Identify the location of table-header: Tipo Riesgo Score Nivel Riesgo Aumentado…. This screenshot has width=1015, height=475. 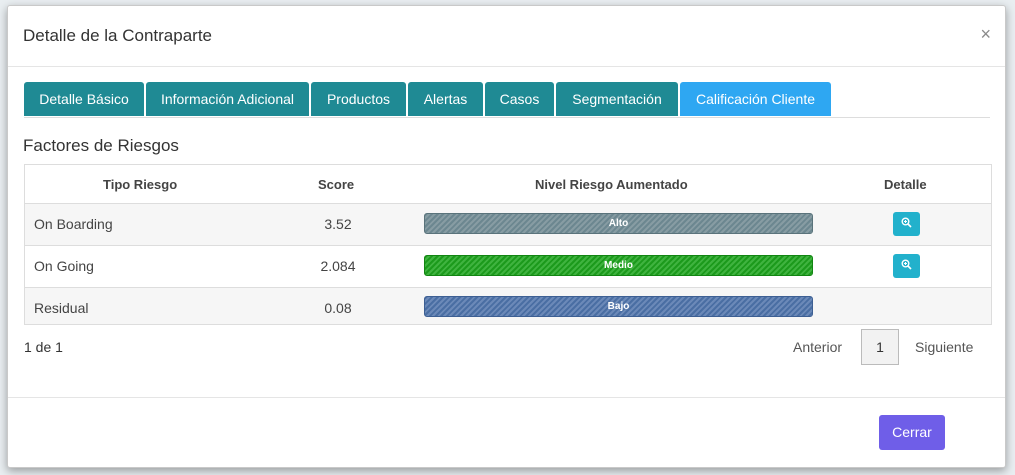
(508, 184).